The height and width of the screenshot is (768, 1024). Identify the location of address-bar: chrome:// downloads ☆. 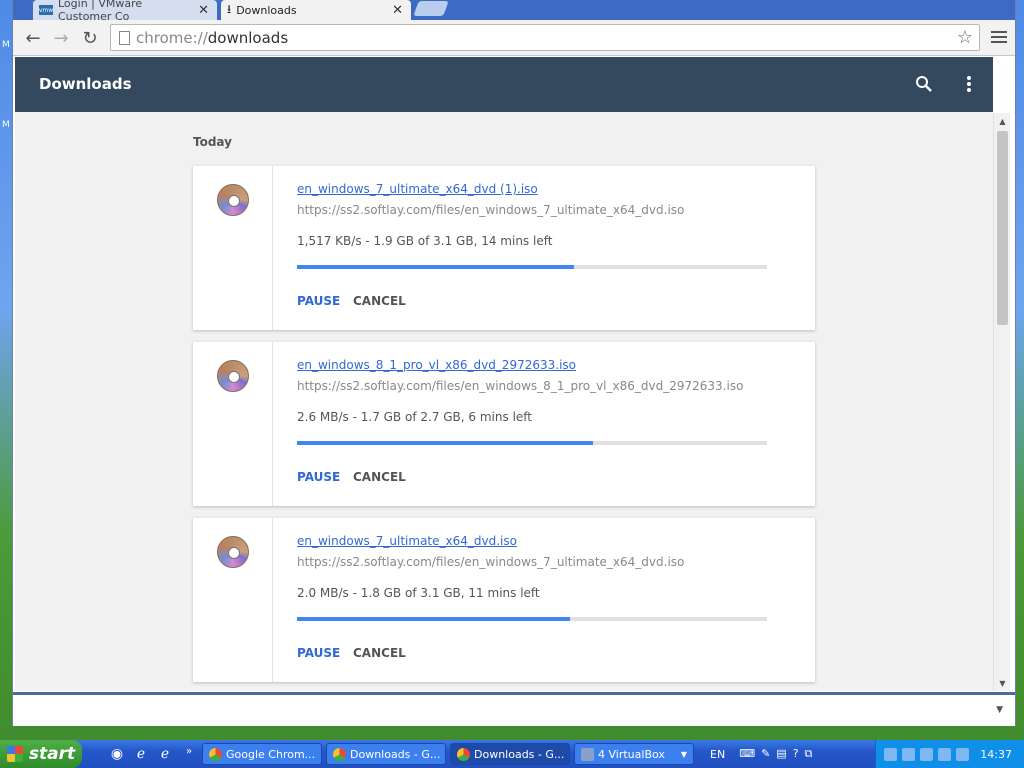
(545, 37).